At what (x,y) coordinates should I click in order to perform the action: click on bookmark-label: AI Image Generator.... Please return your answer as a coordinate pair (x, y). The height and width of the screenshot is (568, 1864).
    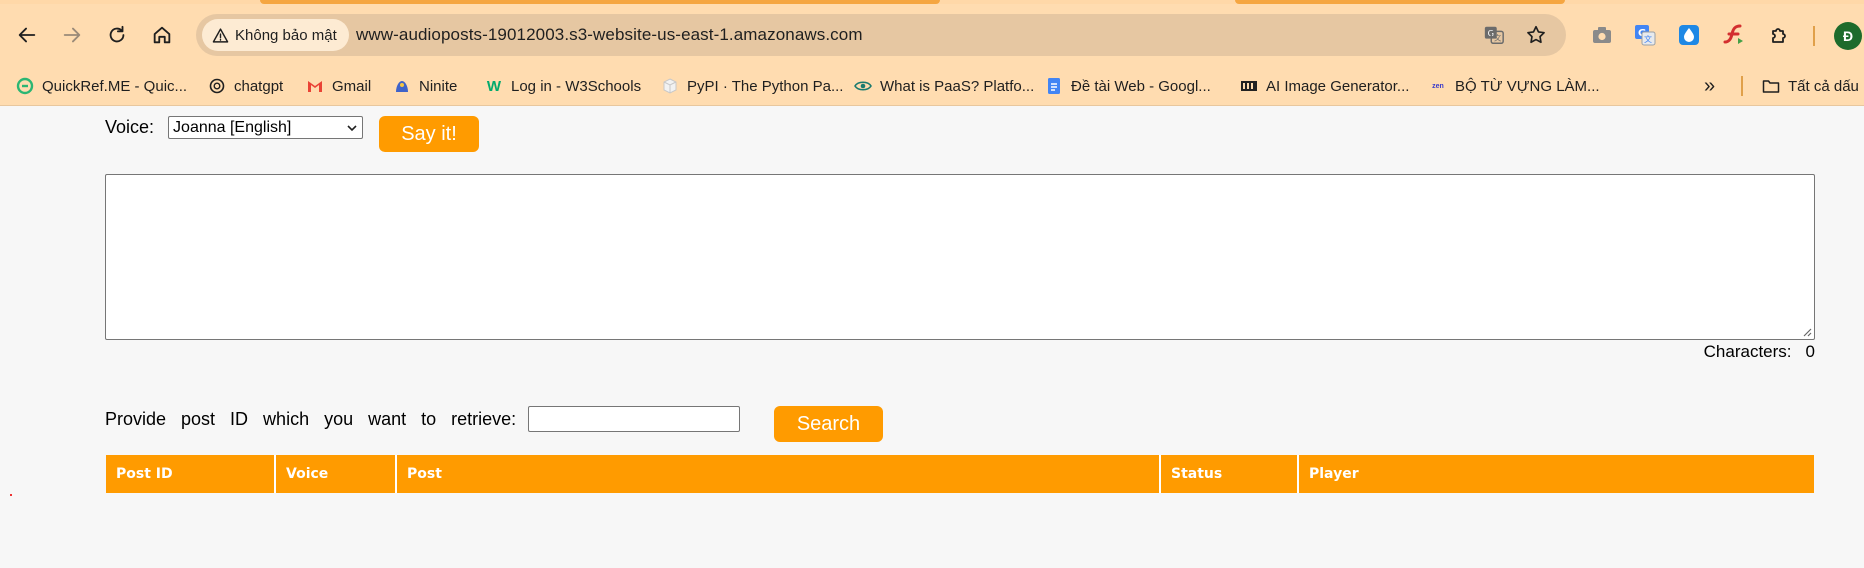
    Looking at the image, I should click on (1338, 86).